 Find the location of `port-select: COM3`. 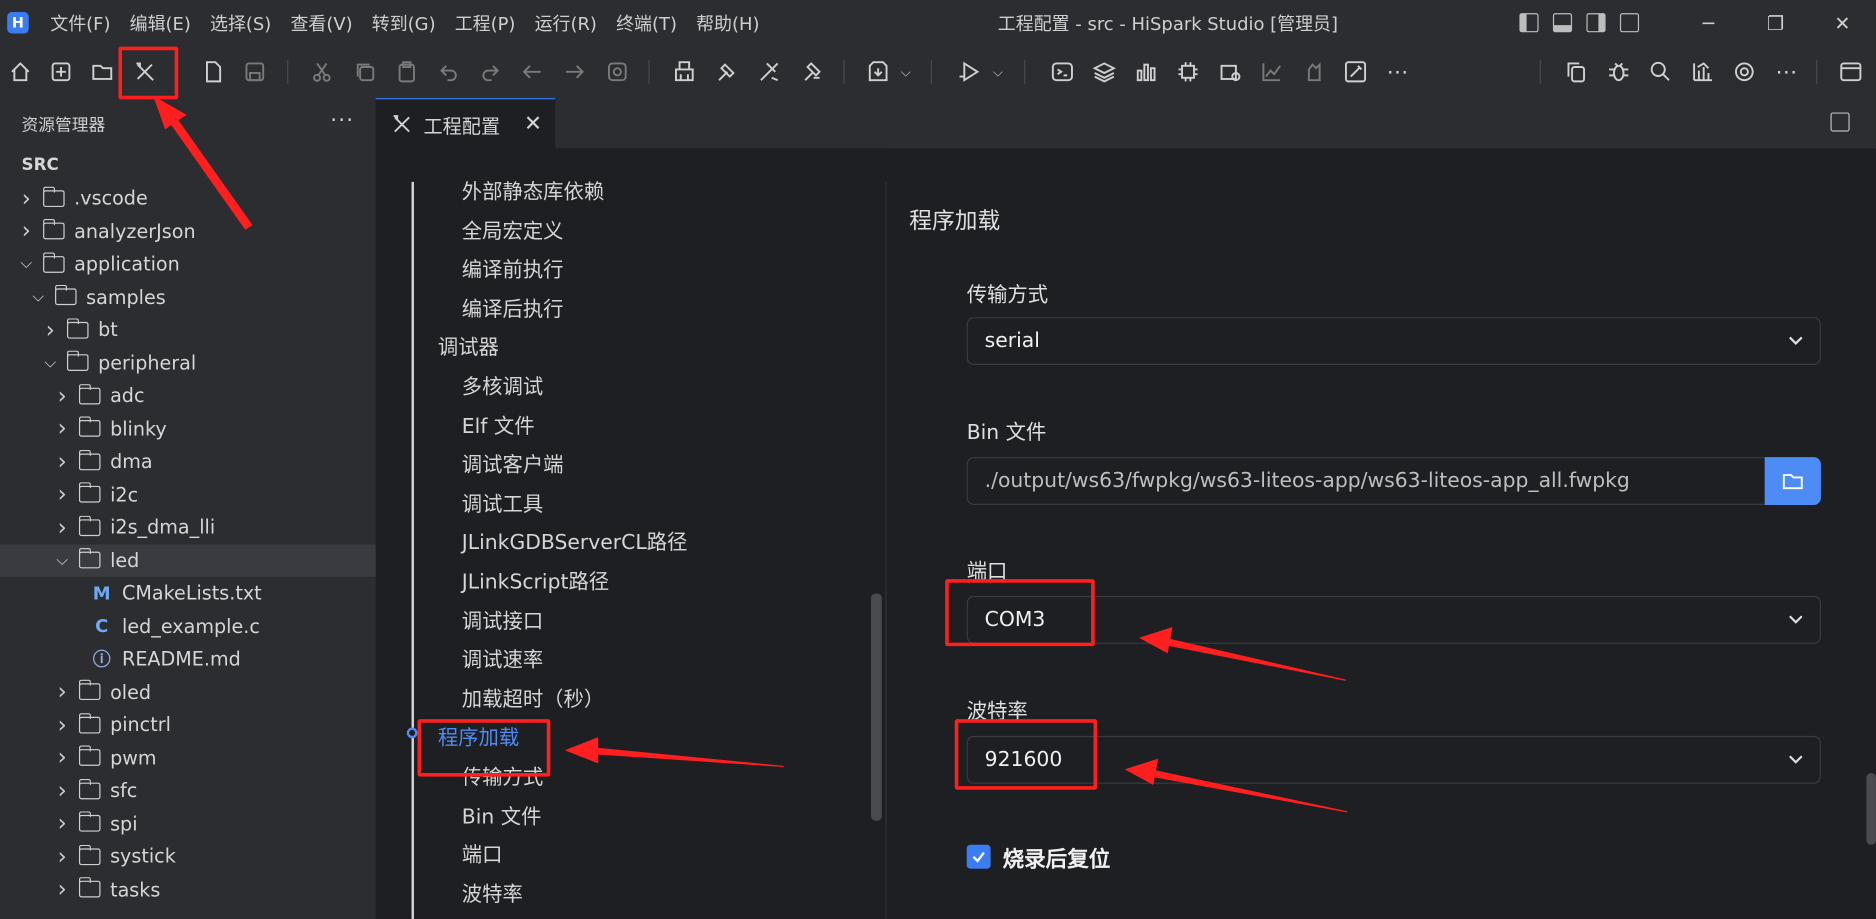

port-select: COM3 is located at coordinates (1393, 619).